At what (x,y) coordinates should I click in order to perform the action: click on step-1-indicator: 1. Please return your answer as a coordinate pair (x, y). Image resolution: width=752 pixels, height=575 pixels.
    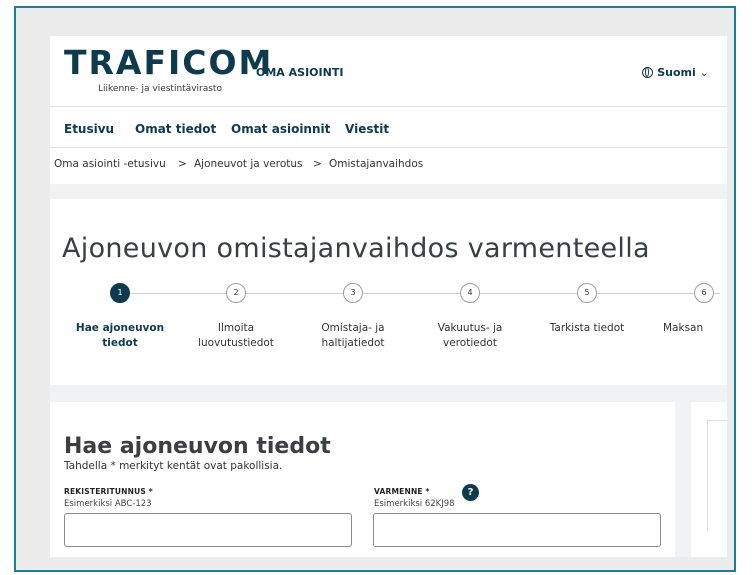
    Looking at the image, I should click on (120, 293).